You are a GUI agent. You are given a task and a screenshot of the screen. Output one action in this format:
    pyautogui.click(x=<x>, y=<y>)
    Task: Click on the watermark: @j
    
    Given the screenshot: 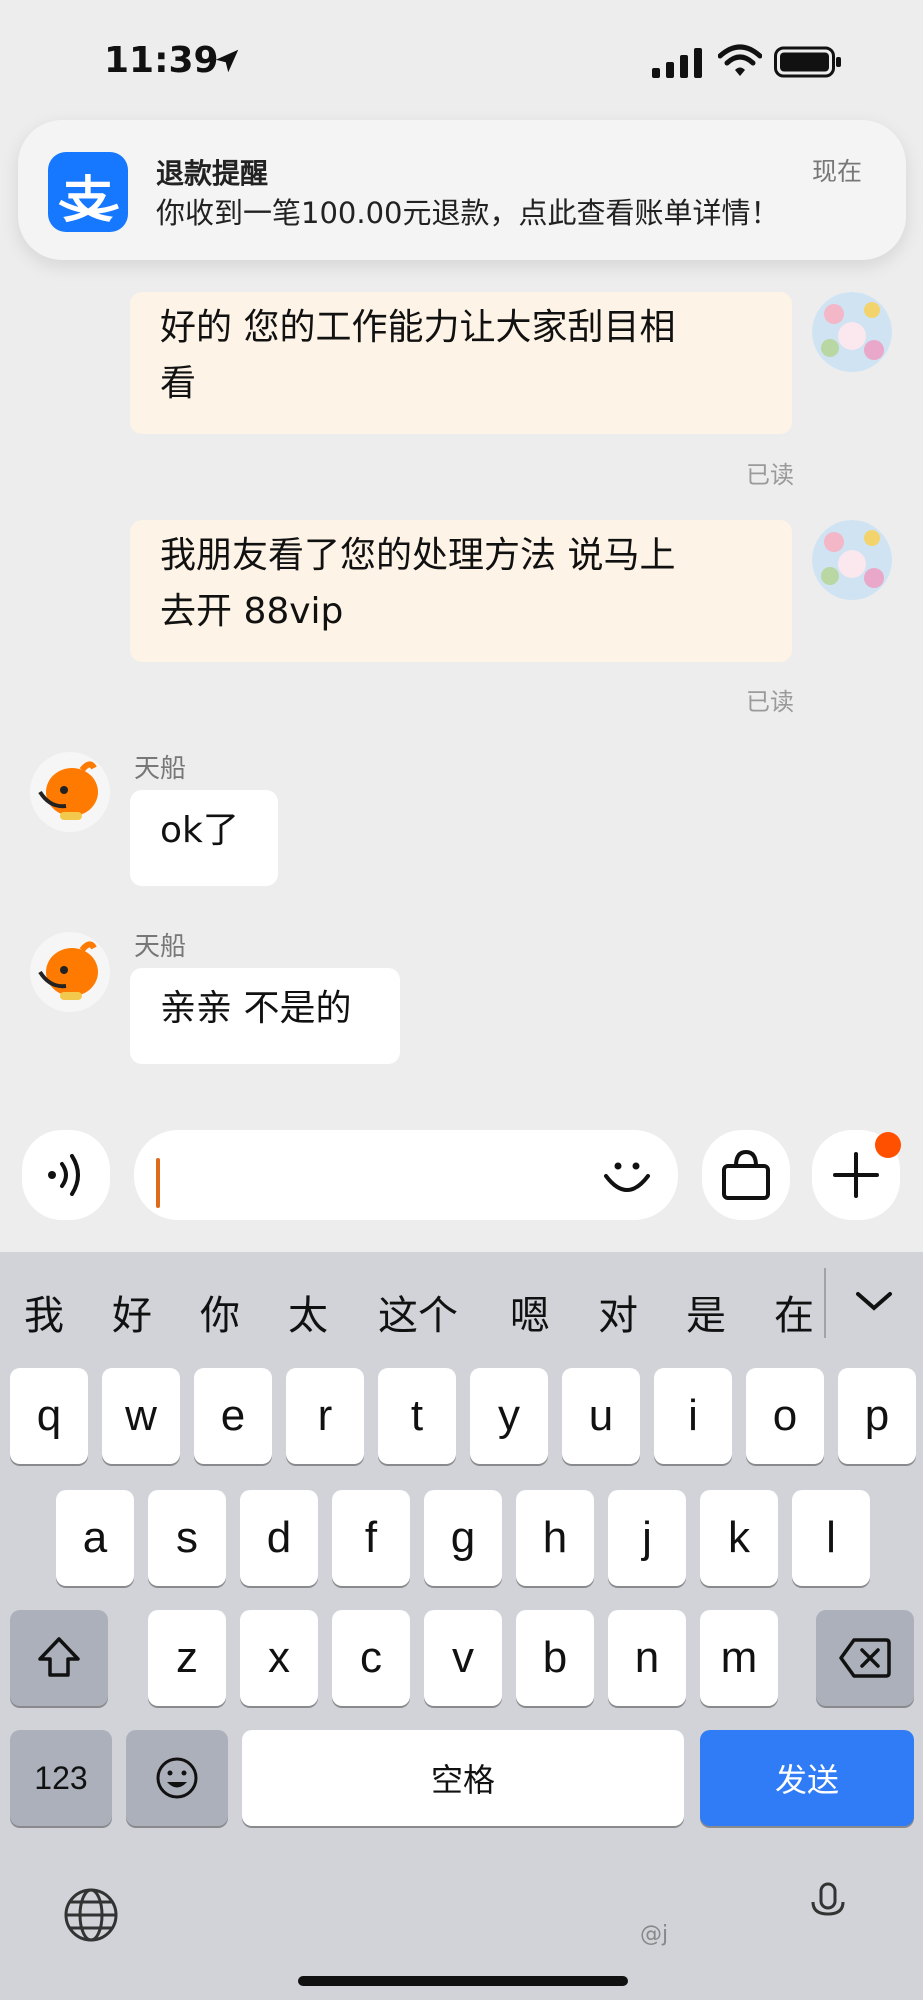 What is the action you would take?
    pyautogui.click(x=654, y=1934)
    